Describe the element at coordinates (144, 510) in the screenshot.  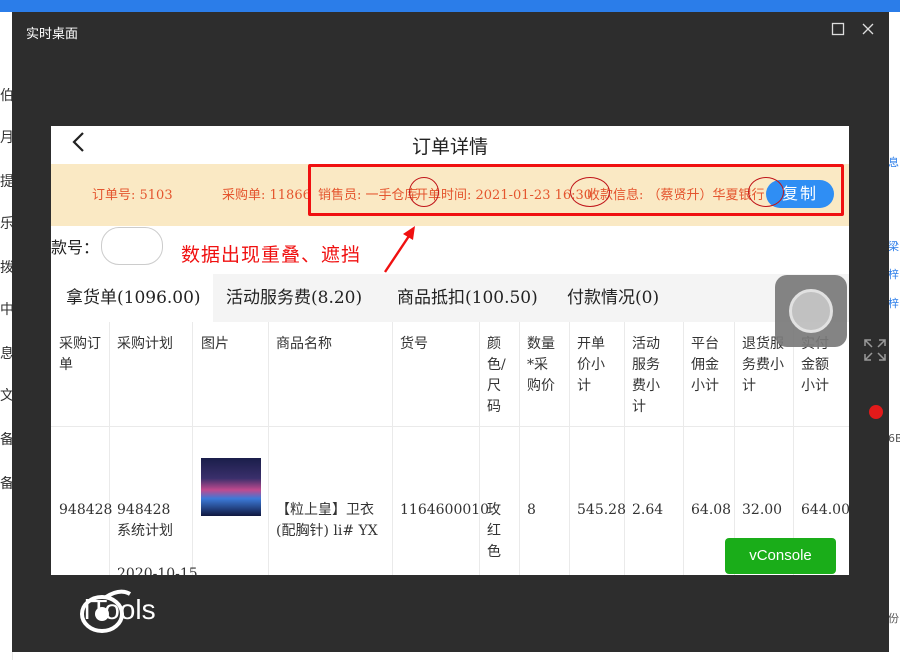
I see `cell-plan: 948428` at that location.